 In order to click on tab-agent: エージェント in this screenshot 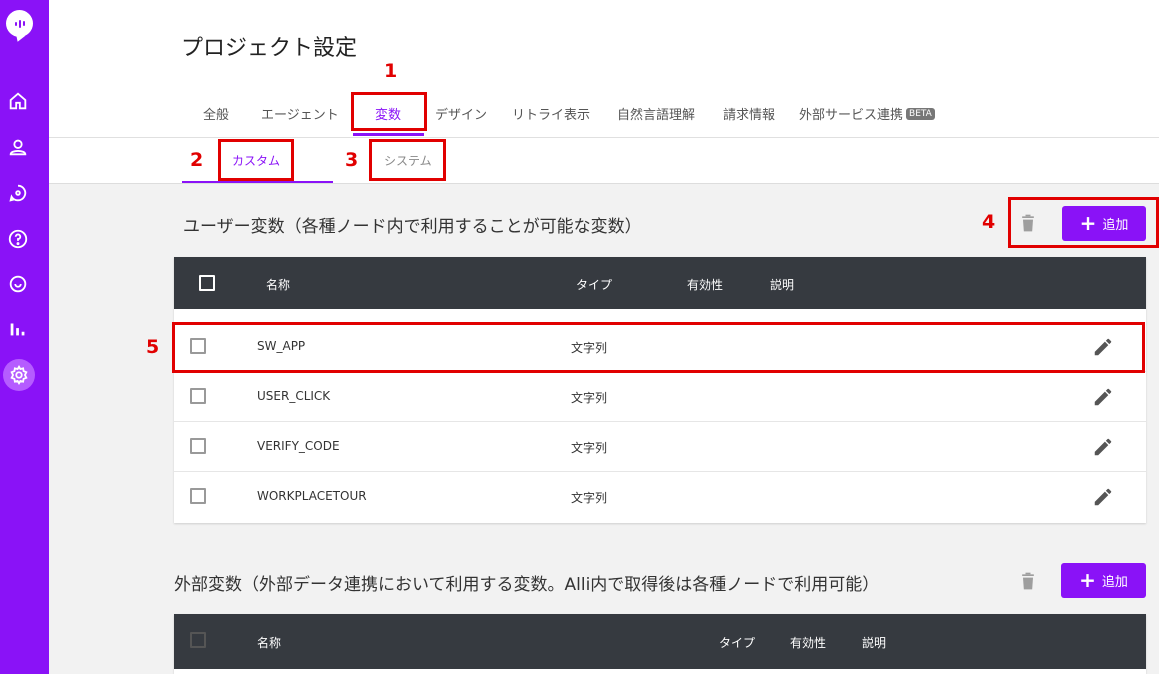, I will do `click(300, 113)`.